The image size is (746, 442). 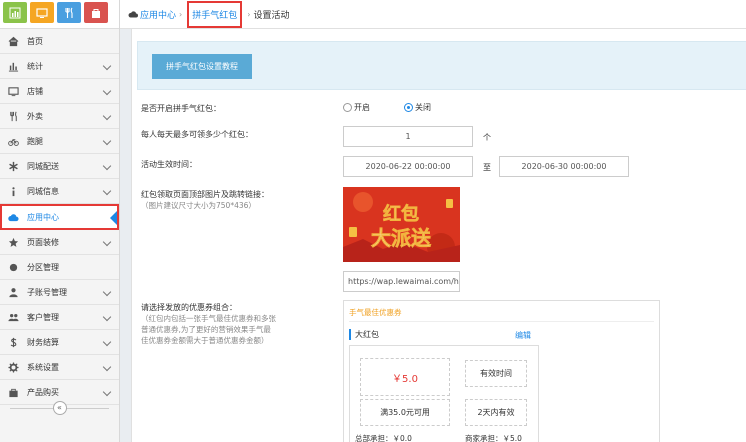 What do you see at coordinates (59, 342) in the screenshot?
I see `sidebar-item: 财务结算` at bounding box center [59, 342].